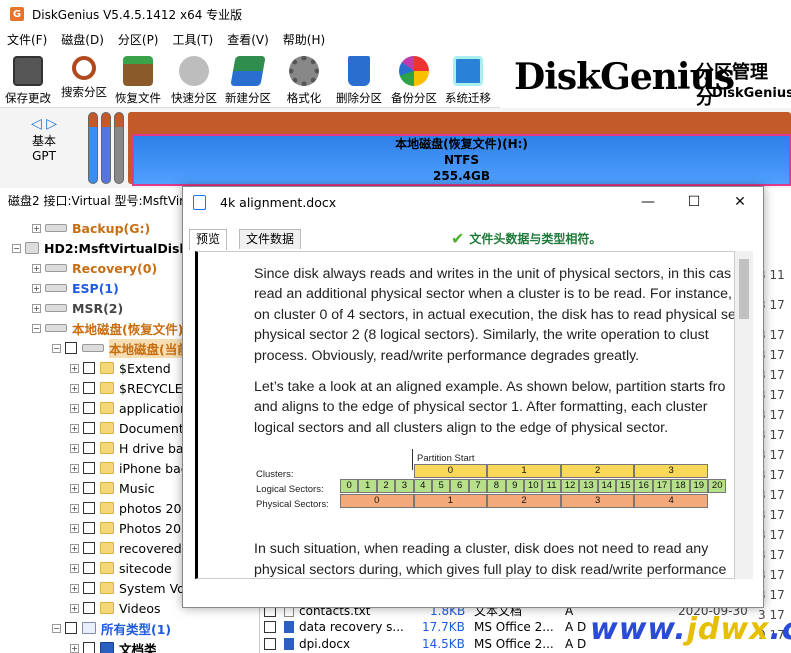 The image size is (791, 653). What do you see at coordinates (94, 268) in the screenshot?
I see `tree-item-recovery: + Recovery(0)` at bounding box center [94, 268].